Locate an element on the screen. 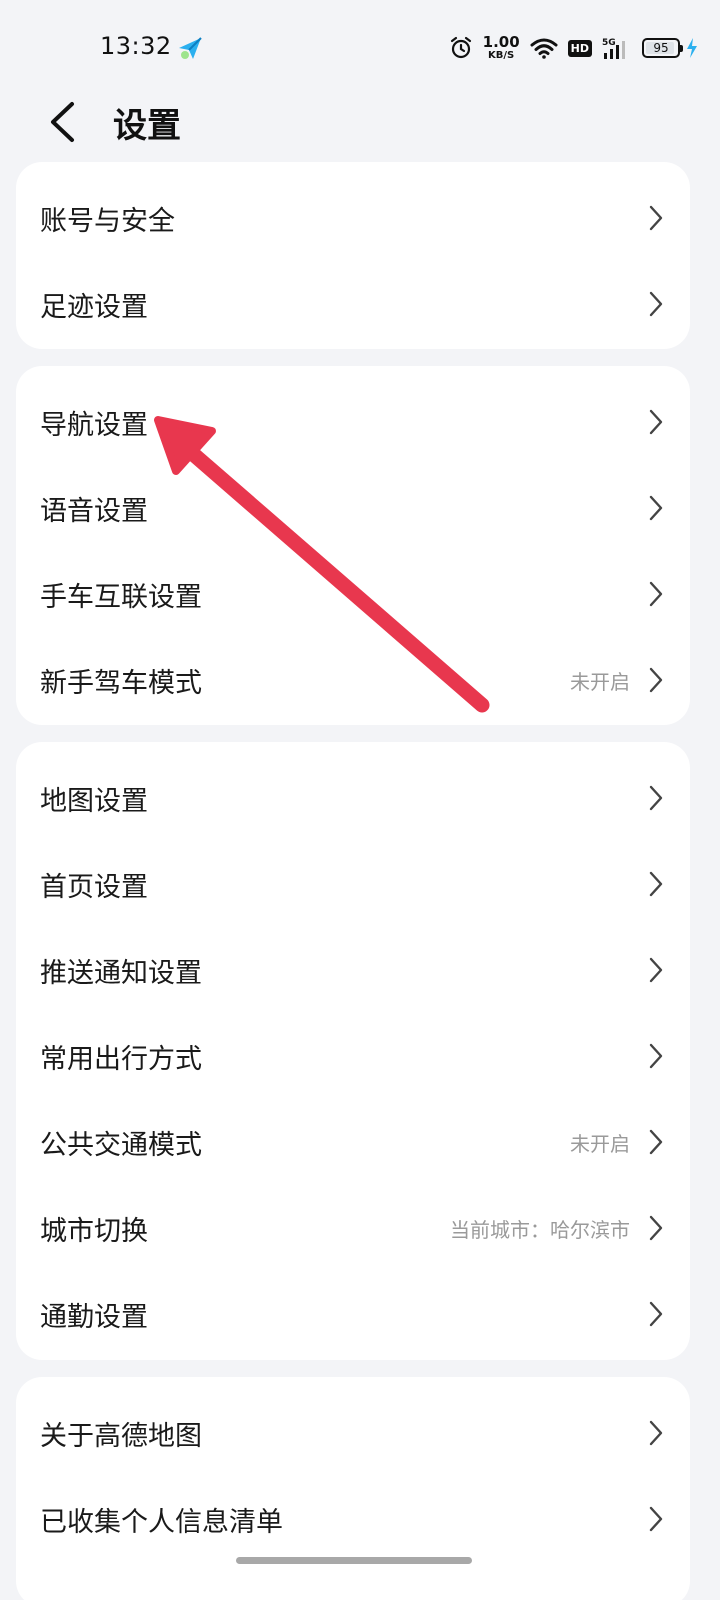 Image resolution: width=720 pixels, height=1600 pixels. wifi-icon is located at coordinates (544, 48).